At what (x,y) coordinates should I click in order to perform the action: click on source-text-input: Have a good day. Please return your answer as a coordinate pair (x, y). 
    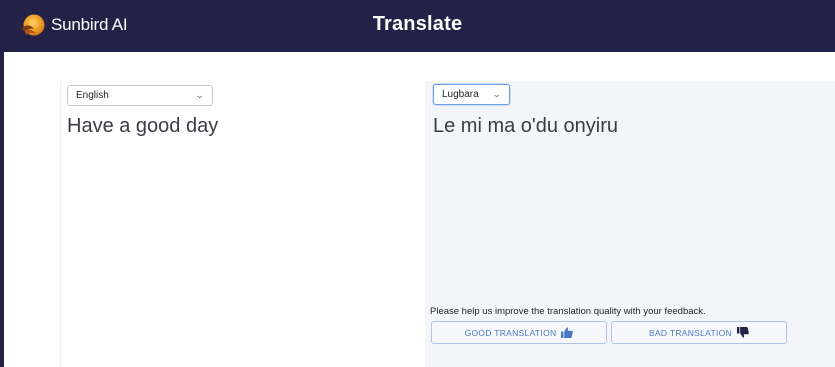
    Looking at the image, I should click on (142, 126).